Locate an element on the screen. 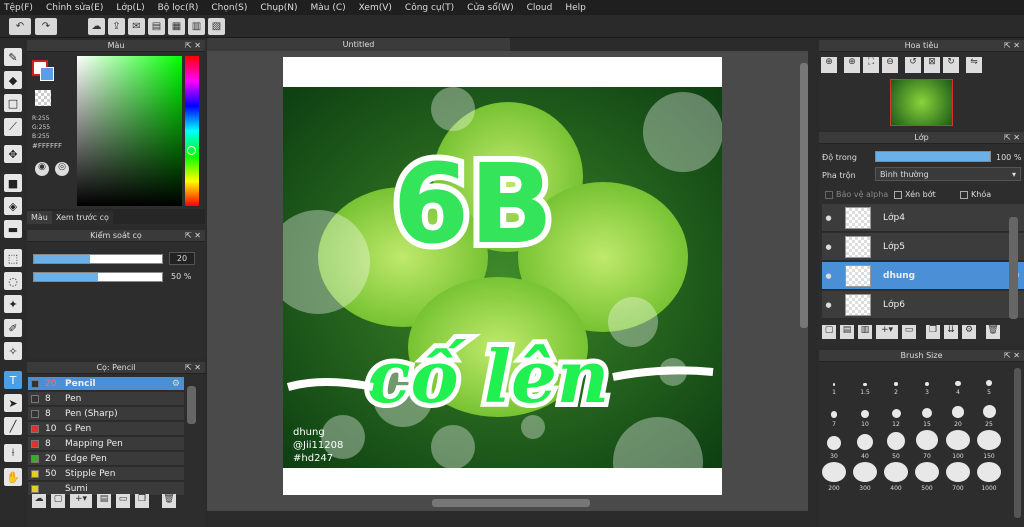 Image resolution: width=1024 pixels, height=527 pixels. brush-size-option: 300 is located at coordinates (865, 477).